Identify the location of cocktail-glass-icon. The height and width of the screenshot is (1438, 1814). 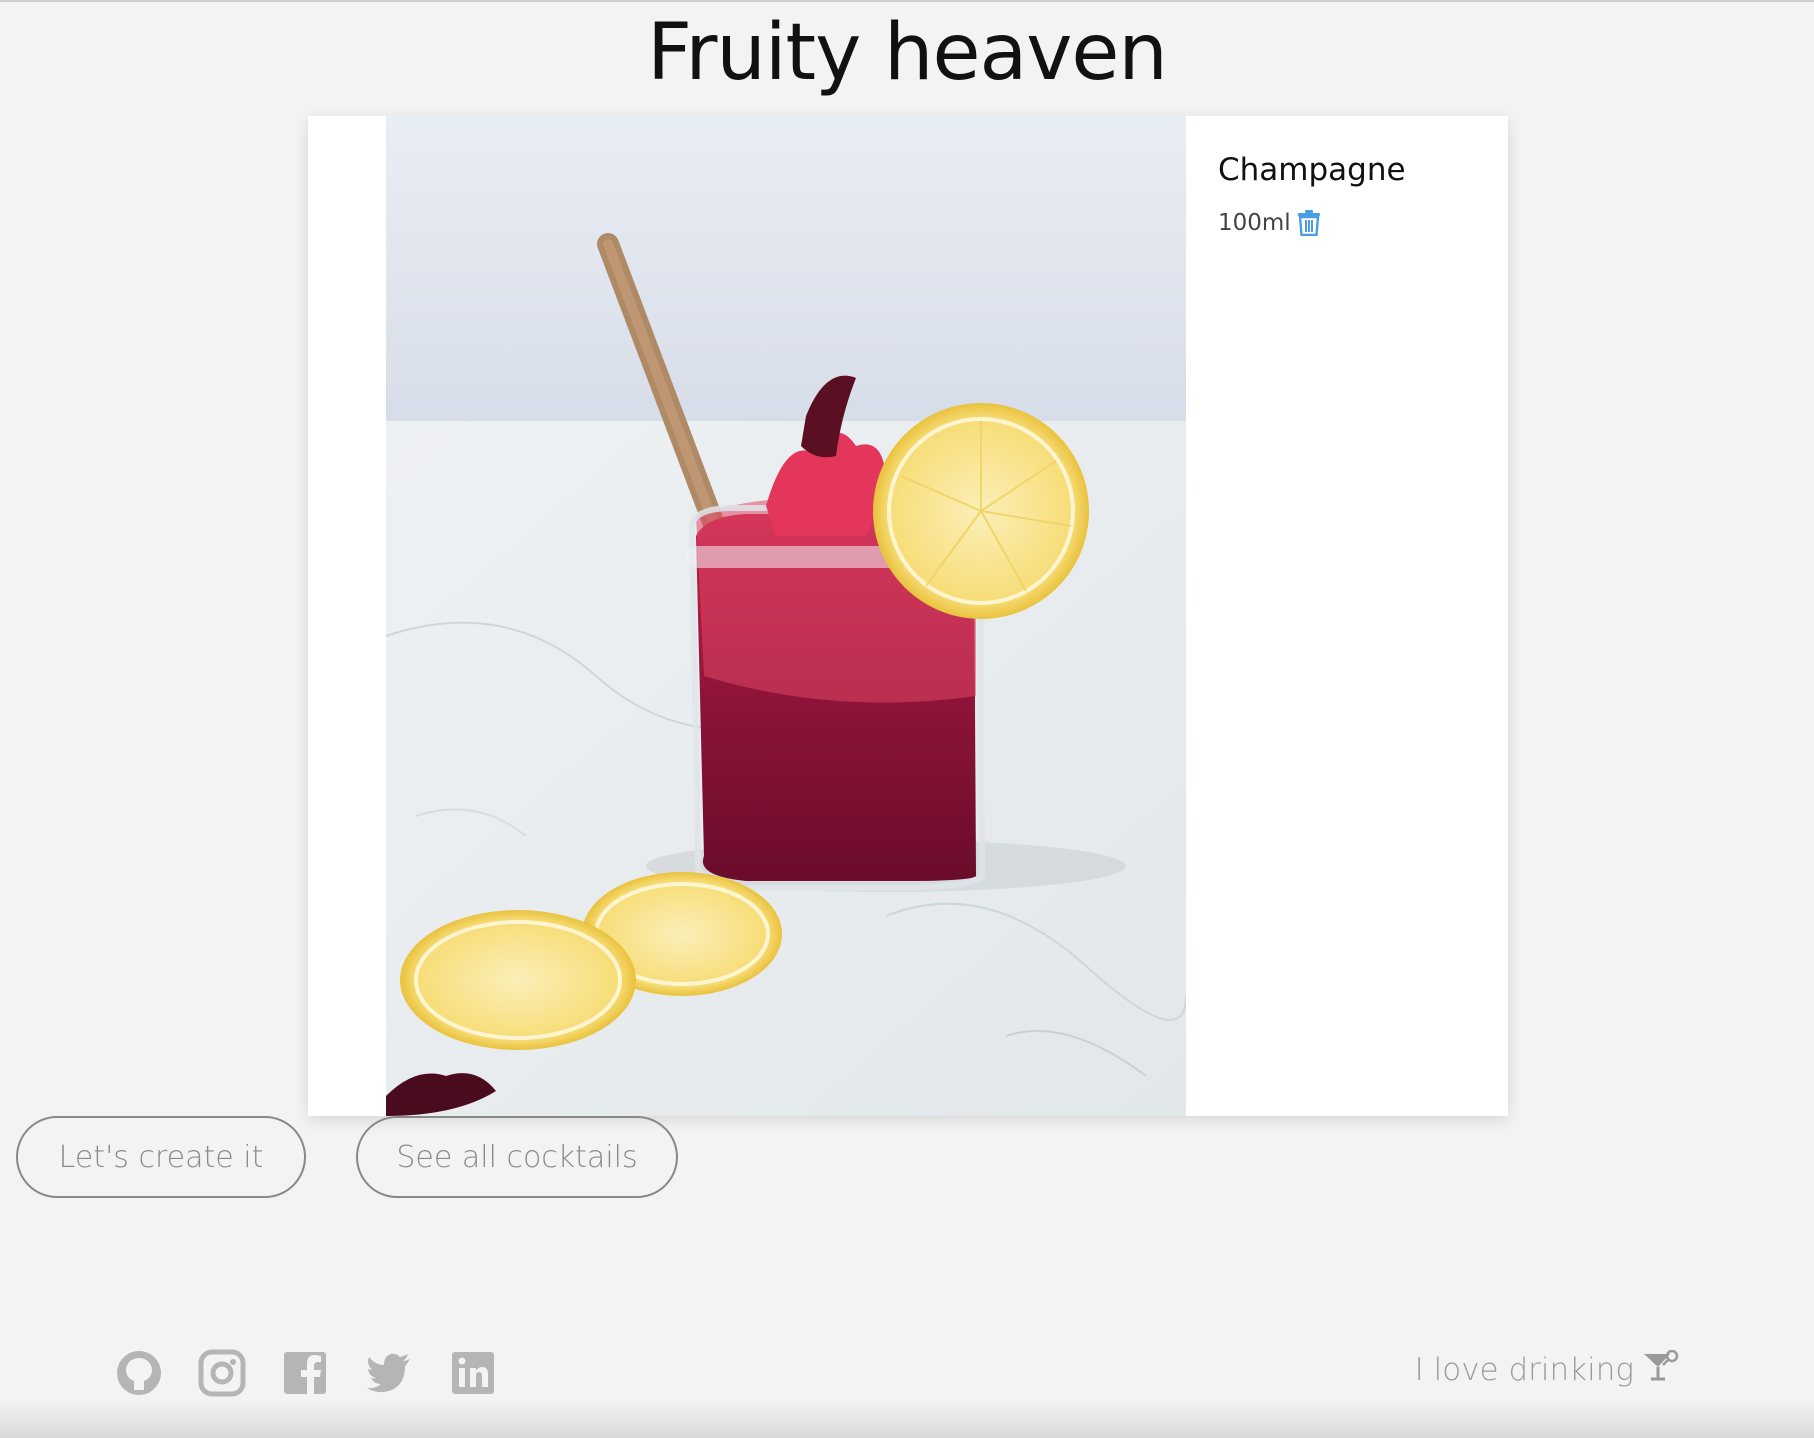
(1661, 1369).